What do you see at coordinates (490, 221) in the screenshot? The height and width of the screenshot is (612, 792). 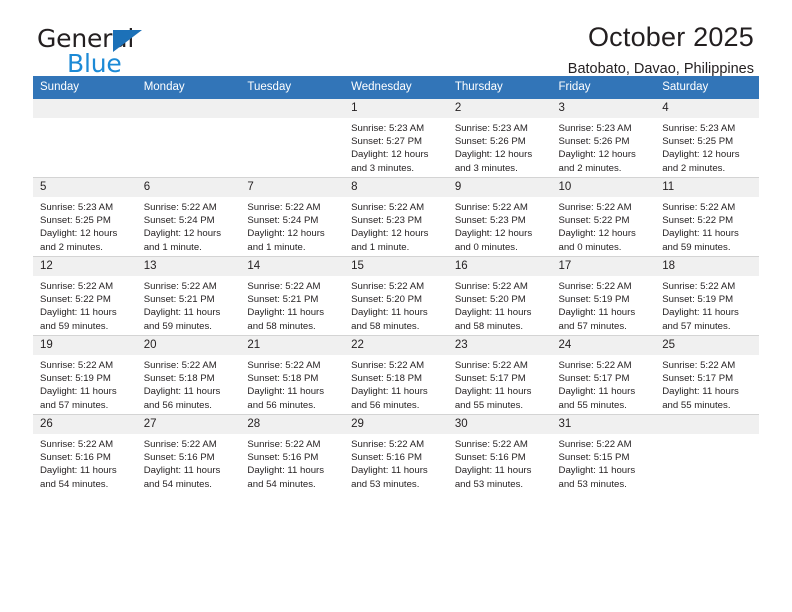 I see `day-sunset-text: Sunset: 5:23 PM` at bounding box center [490, 221].